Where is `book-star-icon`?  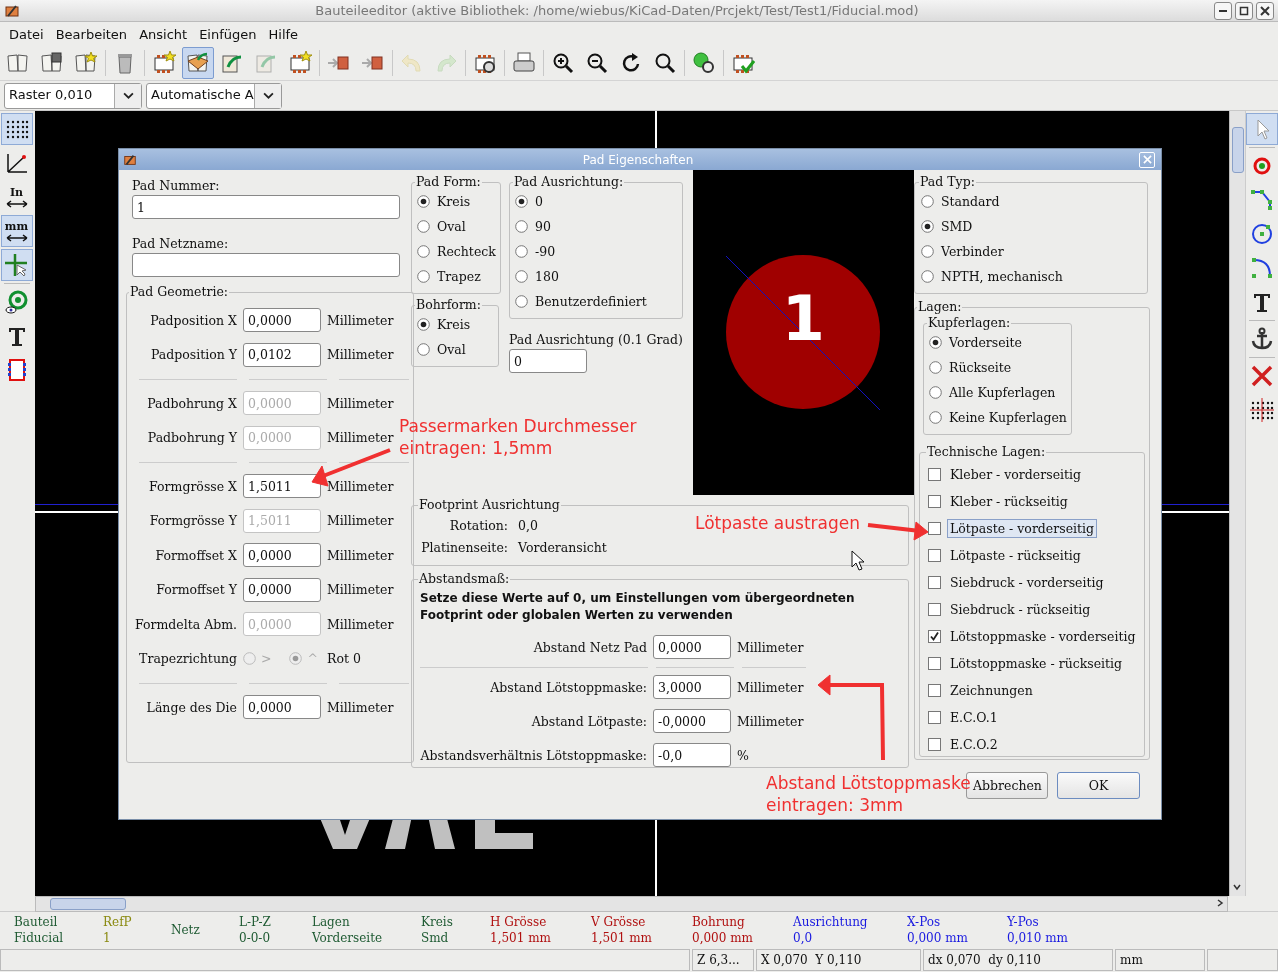
book-star-icon is located at coordinates (86, 63).